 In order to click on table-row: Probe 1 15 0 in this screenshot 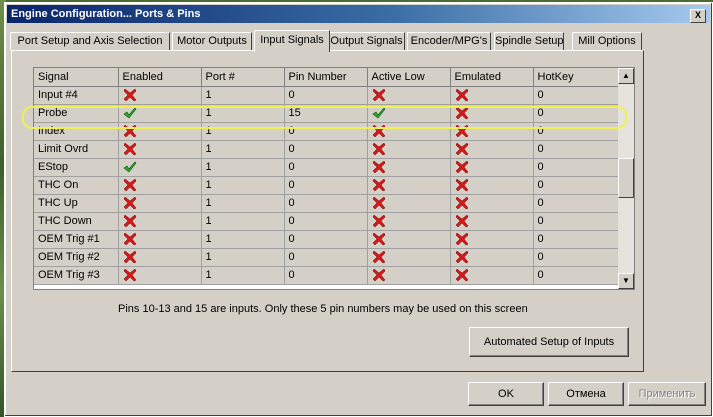, I will do `click(327, 113)`.